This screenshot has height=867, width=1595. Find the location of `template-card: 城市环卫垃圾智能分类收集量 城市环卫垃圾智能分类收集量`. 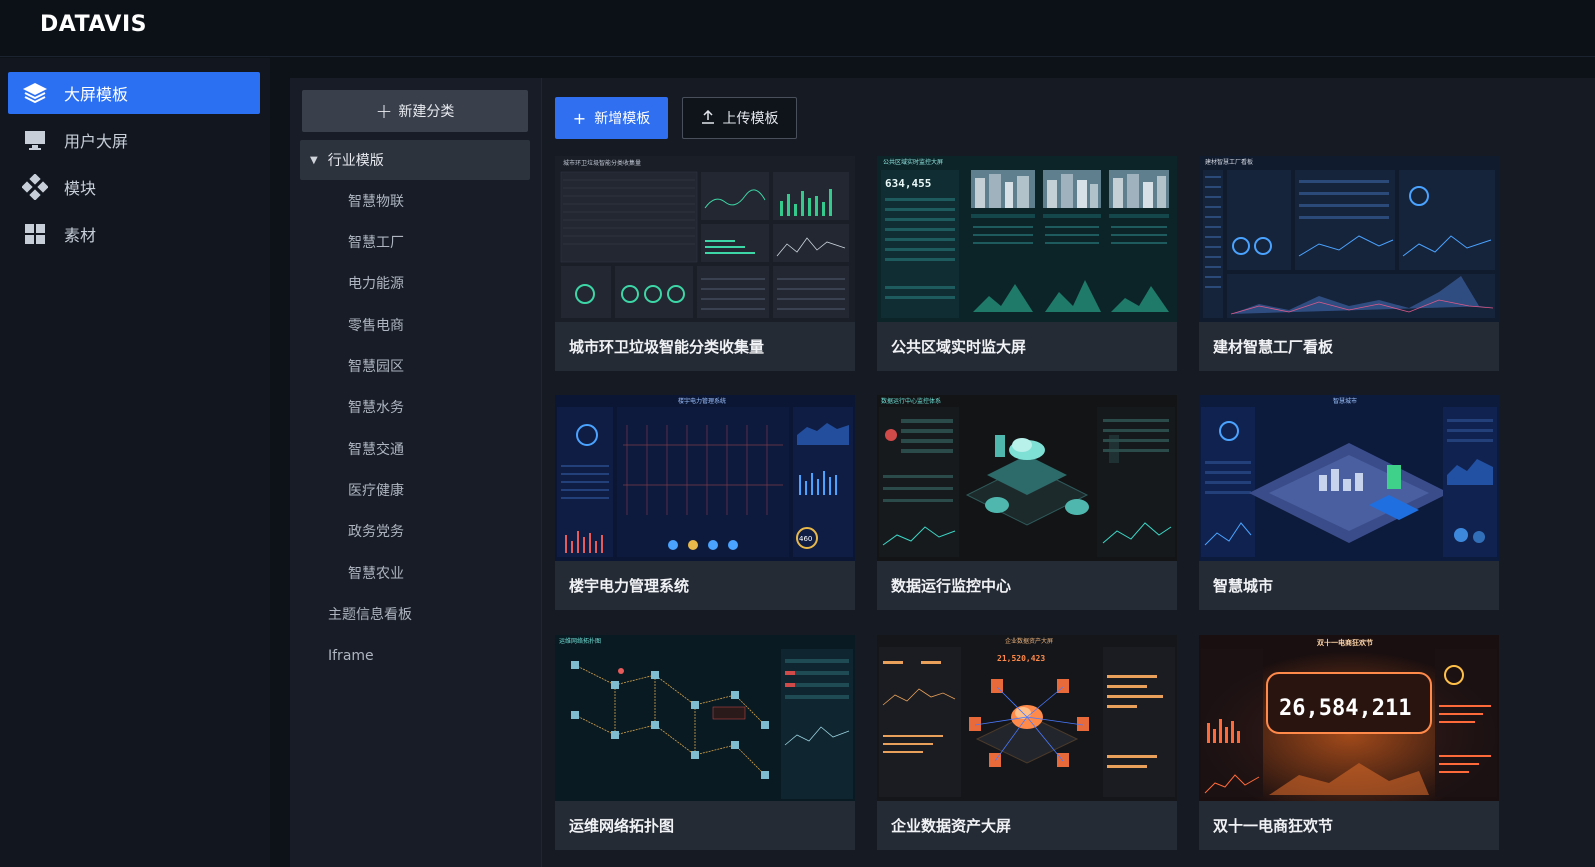

template-card: 城市环卫垃圾智能分类收集量 城市环卫垃圾智能分类收集量 is located at coordinates (705, 263).